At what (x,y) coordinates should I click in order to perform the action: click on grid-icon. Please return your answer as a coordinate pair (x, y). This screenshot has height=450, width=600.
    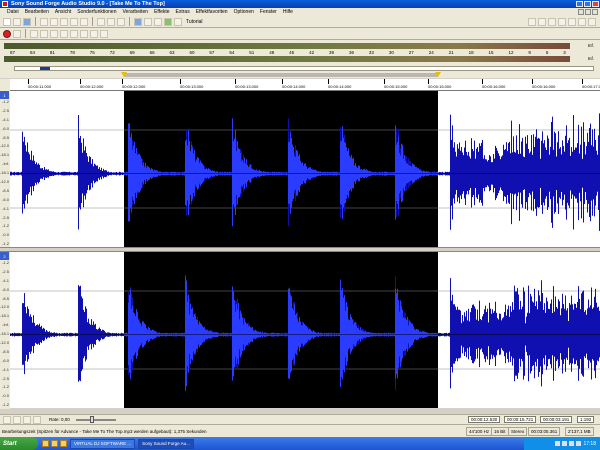
    Looking at the image, I should click on (572, 22).